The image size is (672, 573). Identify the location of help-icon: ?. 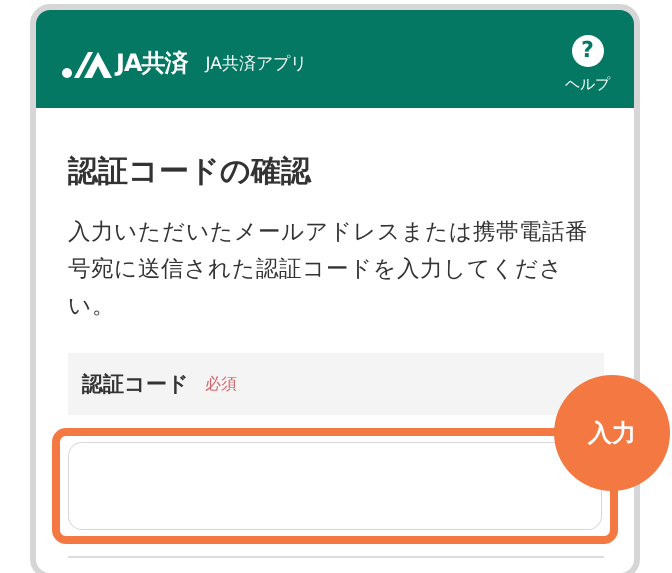
(588, 50).